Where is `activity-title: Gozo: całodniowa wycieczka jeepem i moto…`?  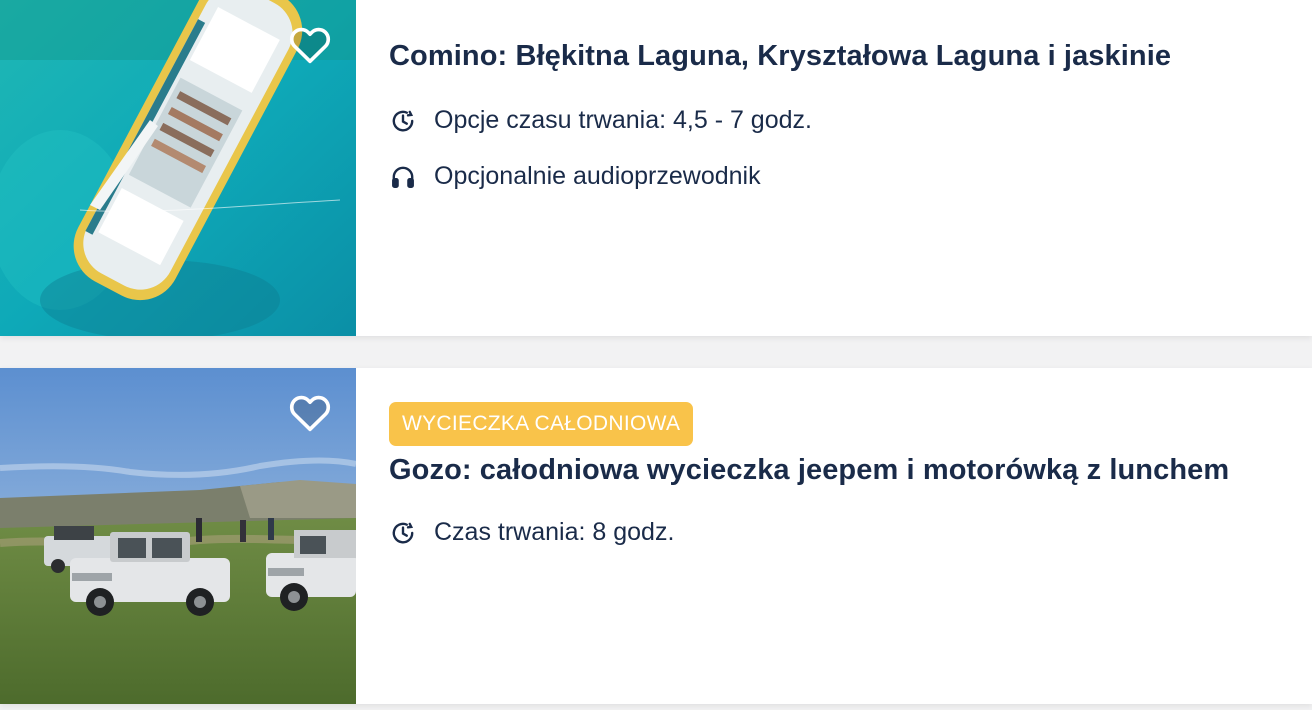
activity-title: Gozo: całodniowa wycieczka jeepem i moto… is located at coordinates (809, 470).